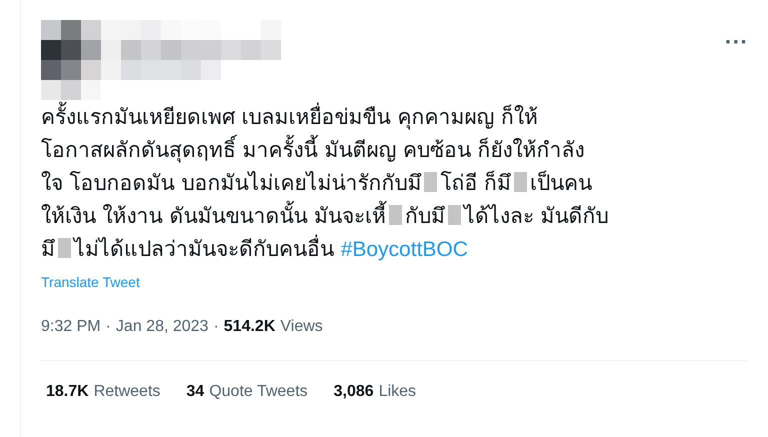  Describe the element at coordinates (397, 392) in the screenshot. I see `stat-label: Likes` at that location.